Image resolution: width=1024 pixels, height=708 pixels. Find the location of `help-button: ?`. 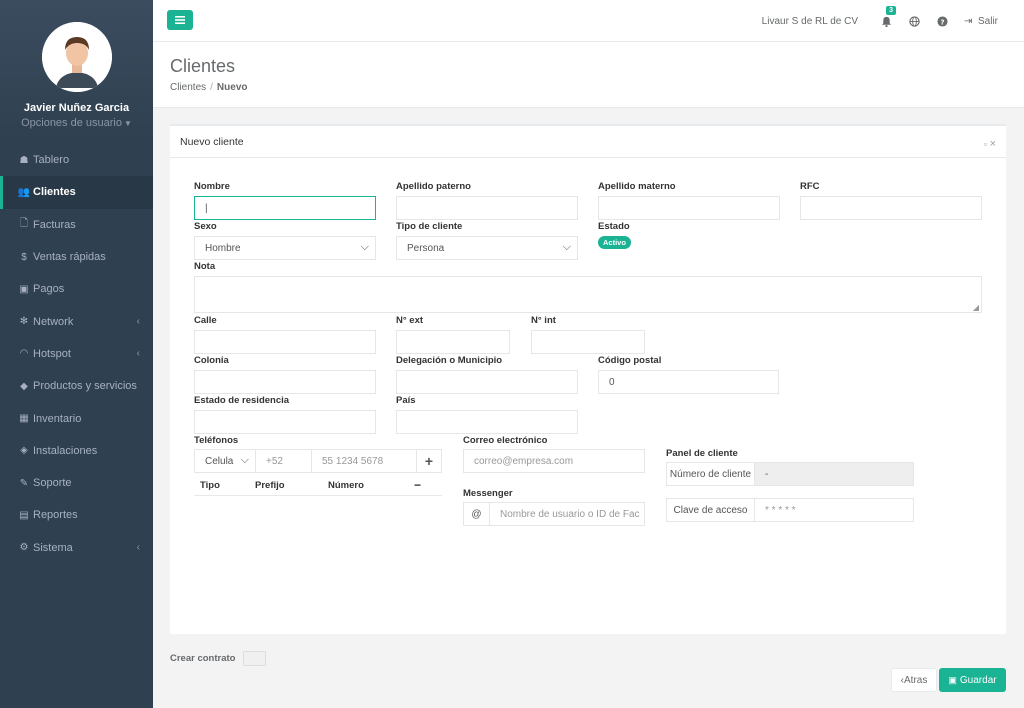

help-button: ? is located at coordinates (942, 21).